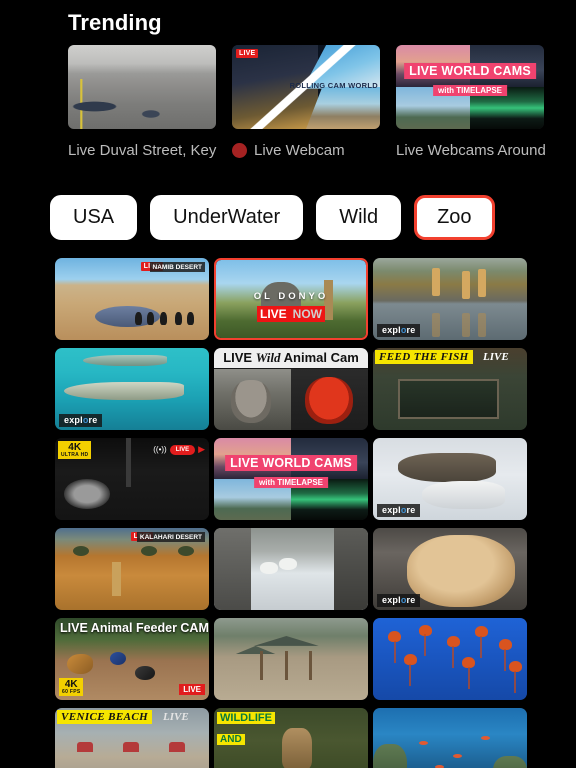 This screenshot has width=576, height=768. What do you see at coordinates (424, 357) in the screenshot?
I see `feed-the-fish-strip: FEED THE FISH` at bounding box center [424, 357].